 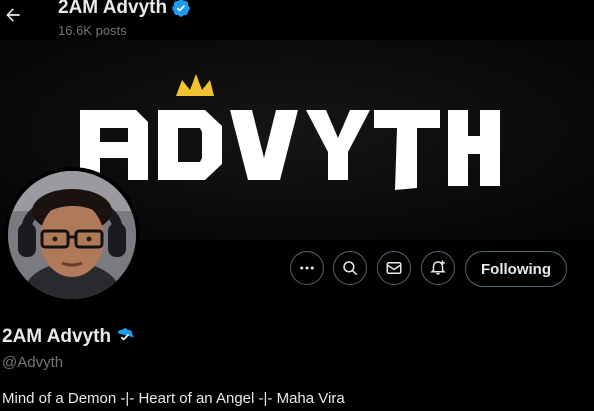 What do you see at coordinates (113, 9) in the screenshot?
I see `header-title: 2AM Advyth` at bounding box center [113, 9].